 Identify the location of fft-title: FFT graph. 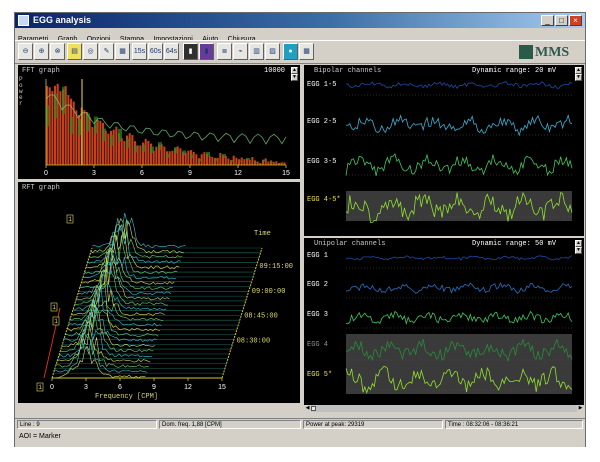
(41, 71).